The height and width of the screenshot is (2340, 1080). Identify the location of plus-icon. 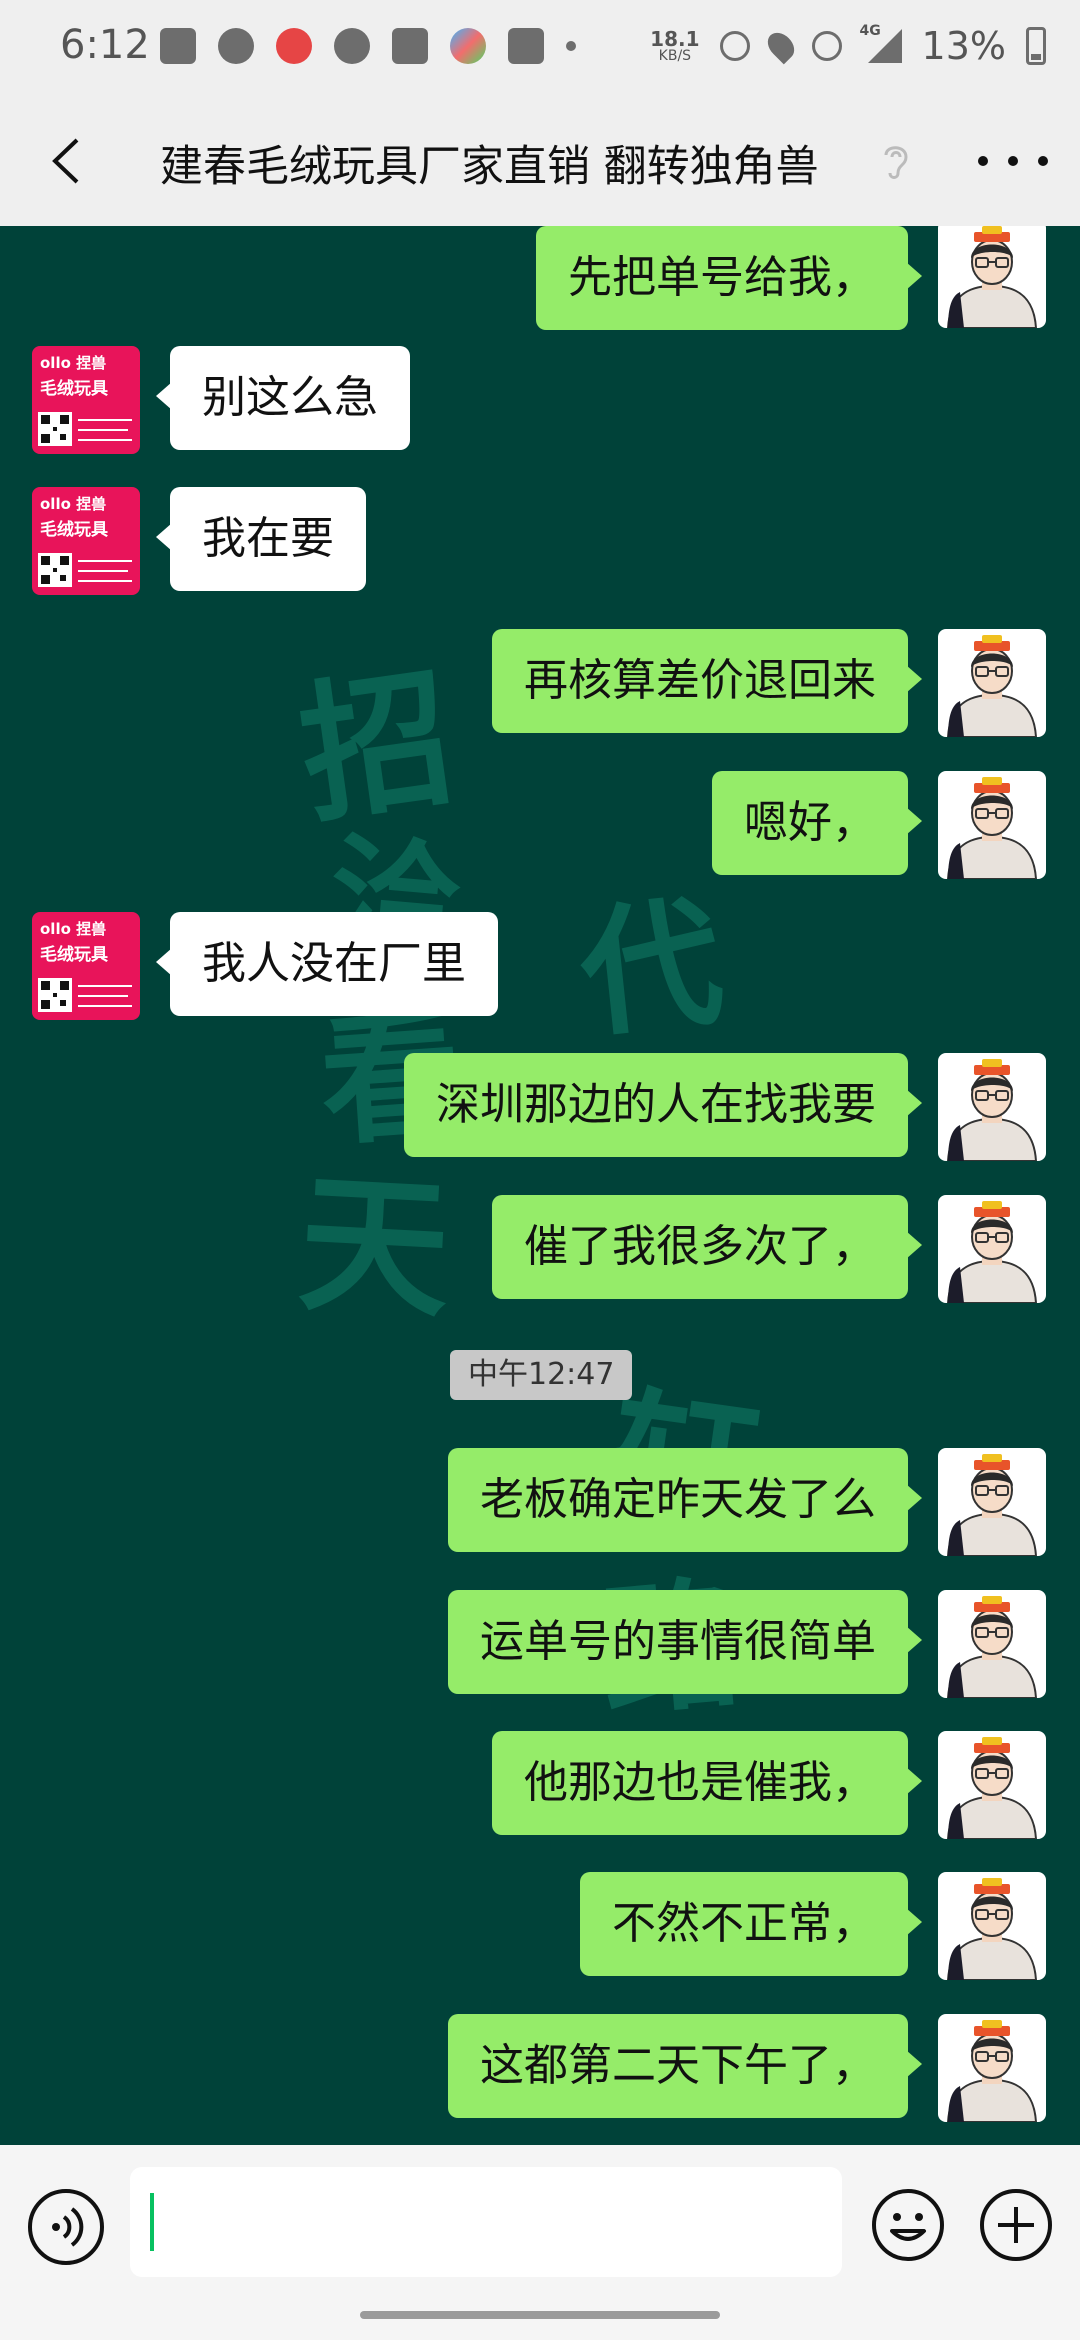
(1016, 2225).